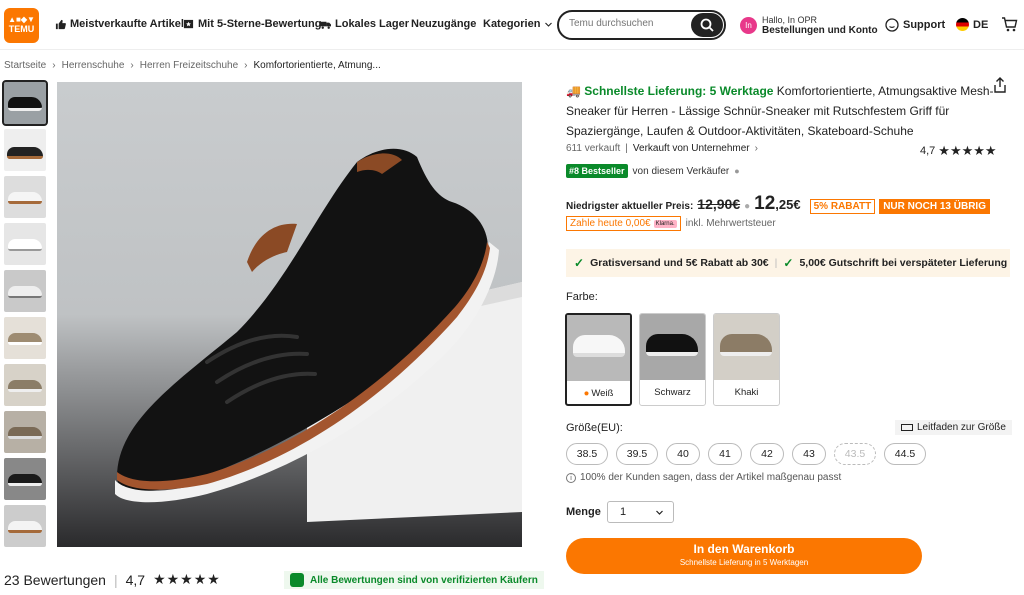  What do you see at coordinates (518, 24) in the screenshot?
I see `nav-categories: Kategorien` at bounding box center [518, 24].